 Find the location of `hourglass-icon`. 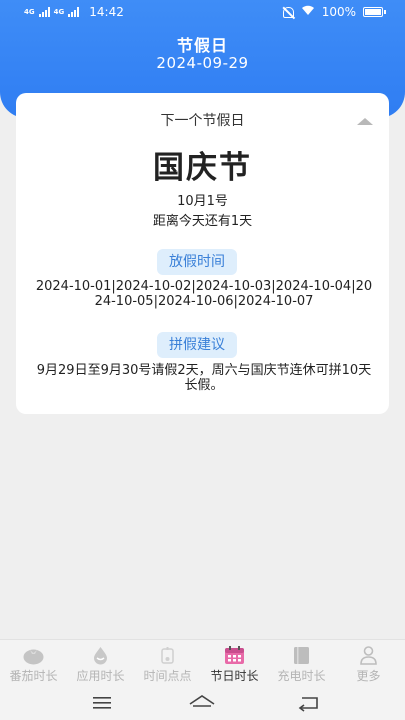

hourglass-icon is located at coordinates (167, 655).